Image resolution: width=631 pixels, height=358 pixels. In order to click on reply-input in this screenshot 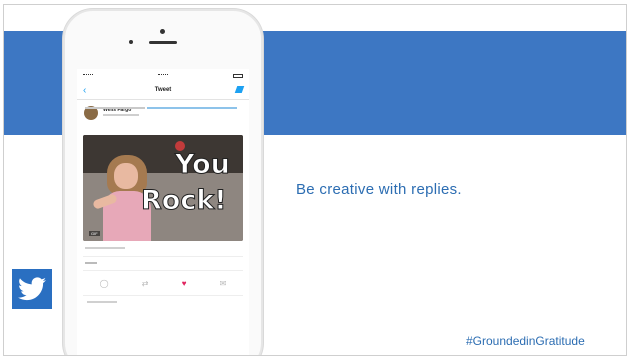, I will do `click(102, 302)`.